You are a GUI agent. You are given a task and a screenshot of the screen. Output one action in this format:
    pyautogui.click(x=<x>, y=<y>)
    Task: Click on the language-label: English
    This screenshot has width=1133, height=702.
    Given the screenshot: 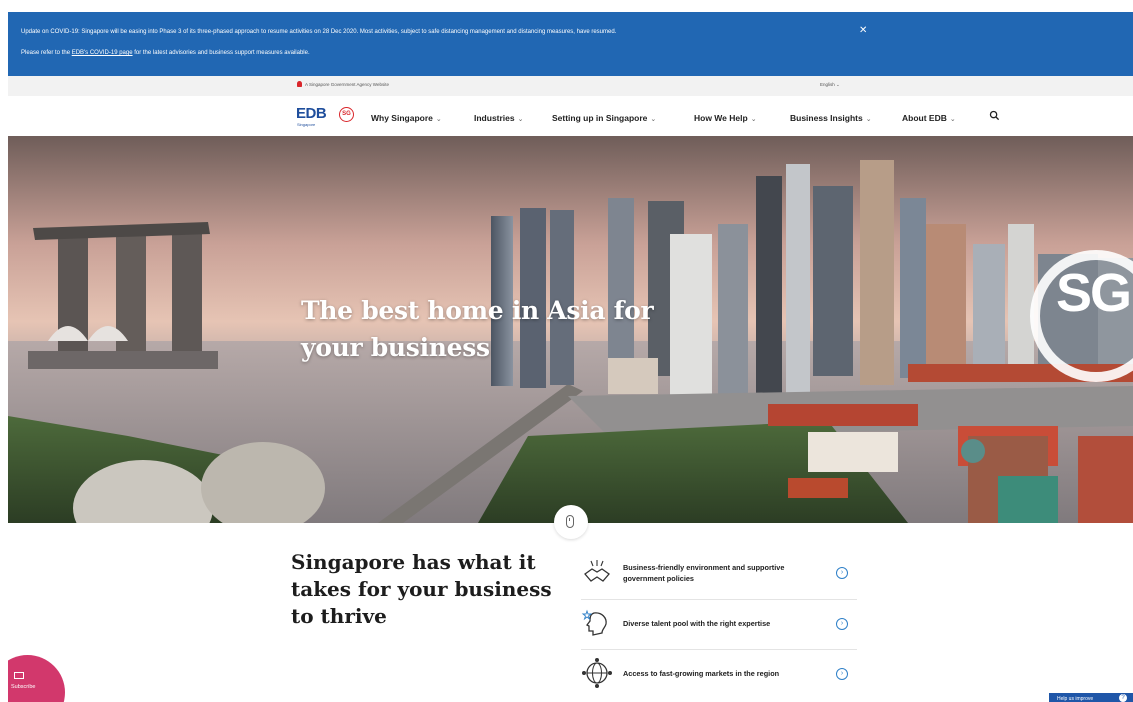 What is the action you would take?
    pyautogui.click(x=827, y=84)
    